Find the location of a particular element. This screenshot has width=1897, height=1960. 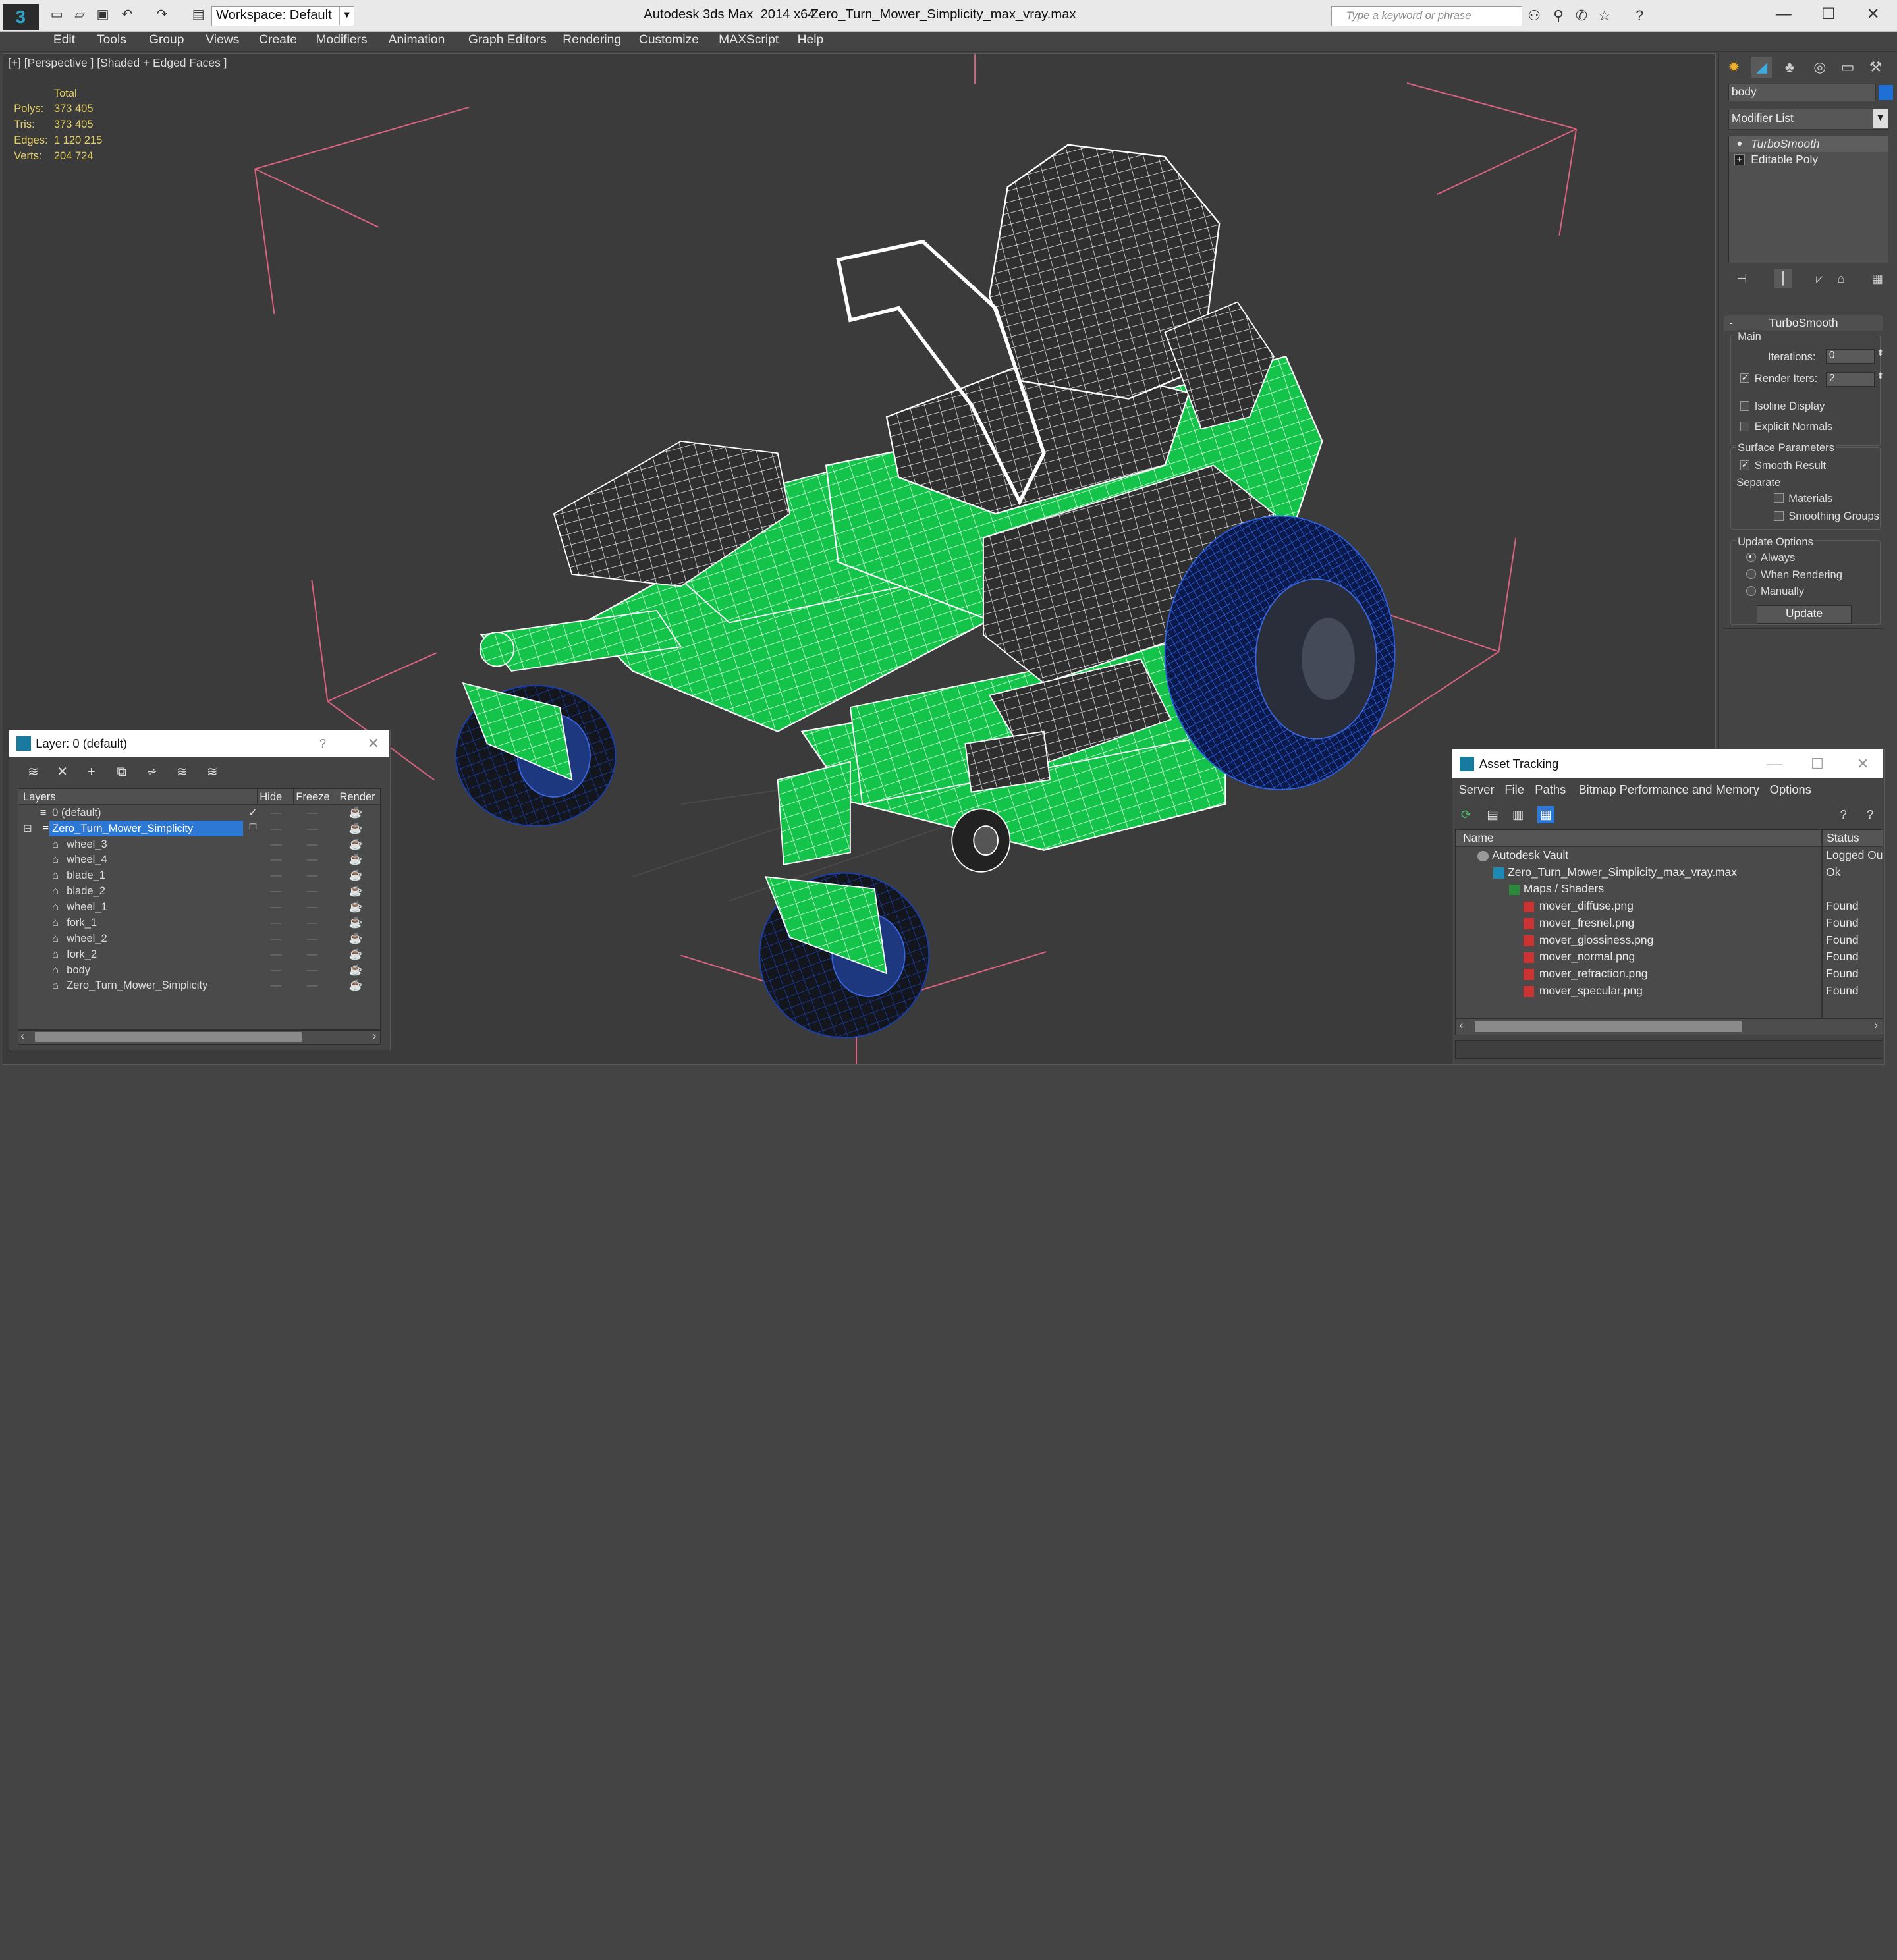

column-hide: Hide is located at coordinates (274, 796).